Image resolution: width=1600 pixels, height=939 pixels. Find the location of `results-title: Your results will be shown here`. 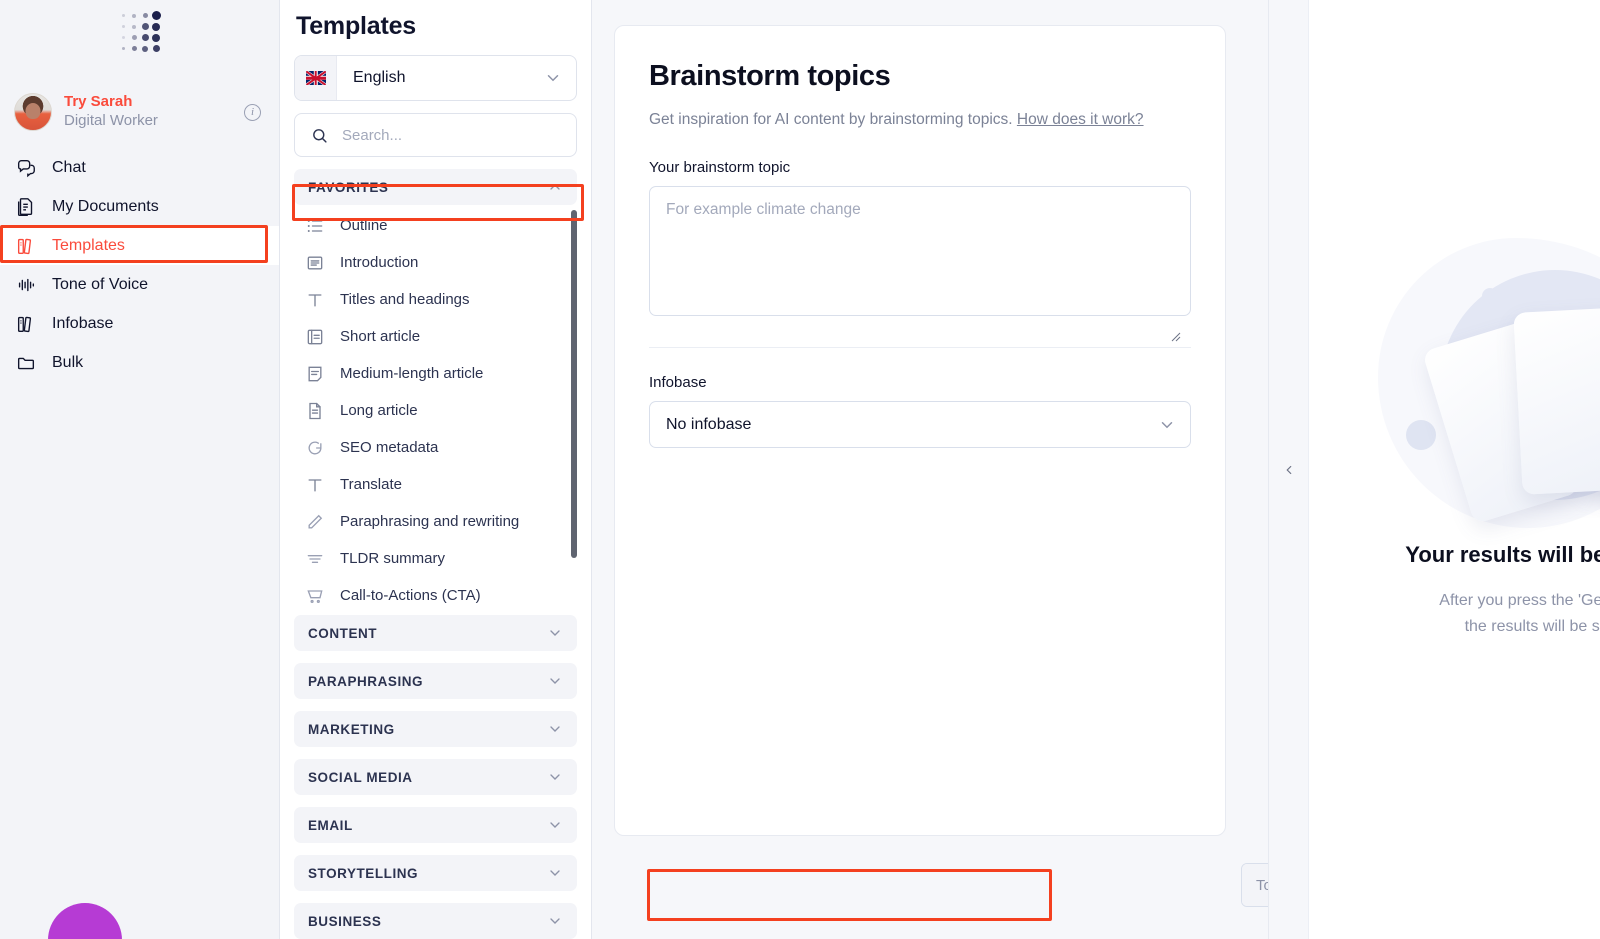

results-title: Your results will be shown here is located at coordinates (1502, 554).